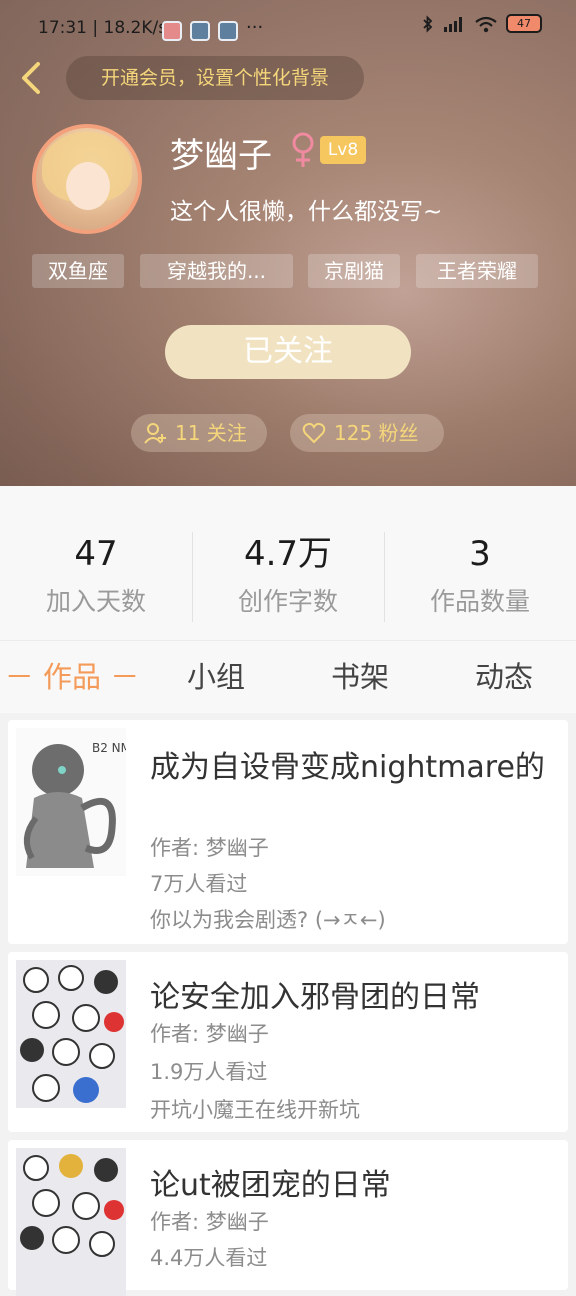 The image size is (576, 1296). Describe the element at coordinates (524, 23) in the screenshot. I see `battery-indicator: 47` at that location.